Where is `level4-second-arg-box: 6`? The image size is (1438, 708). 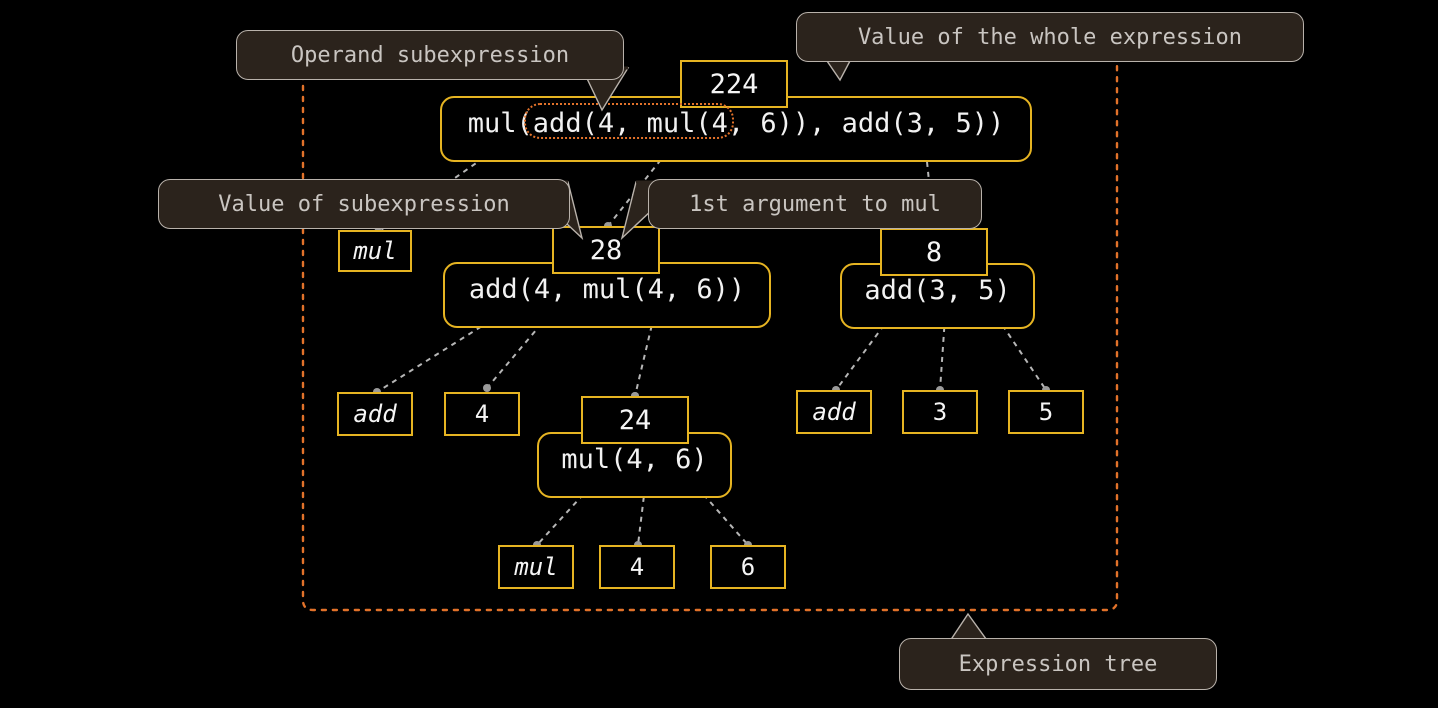
level4-second-arg-box: 6 is located at coordinates (748, 567).